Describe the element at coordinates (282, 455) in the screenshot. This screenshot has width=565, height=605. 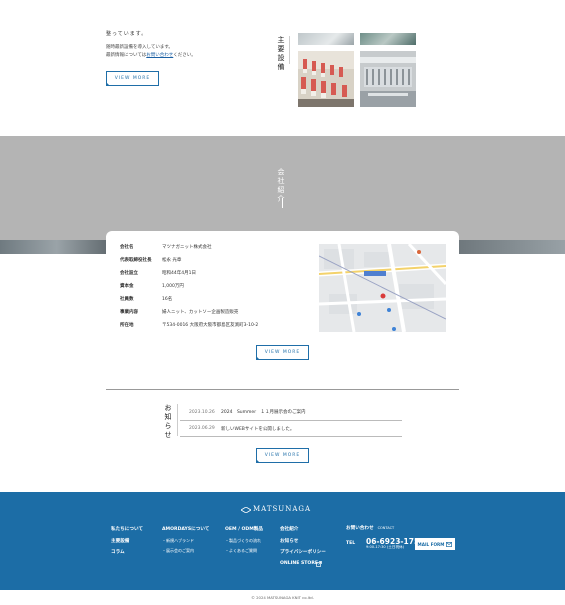
I see `news-view-more-button: VIEW MORE` at that location.